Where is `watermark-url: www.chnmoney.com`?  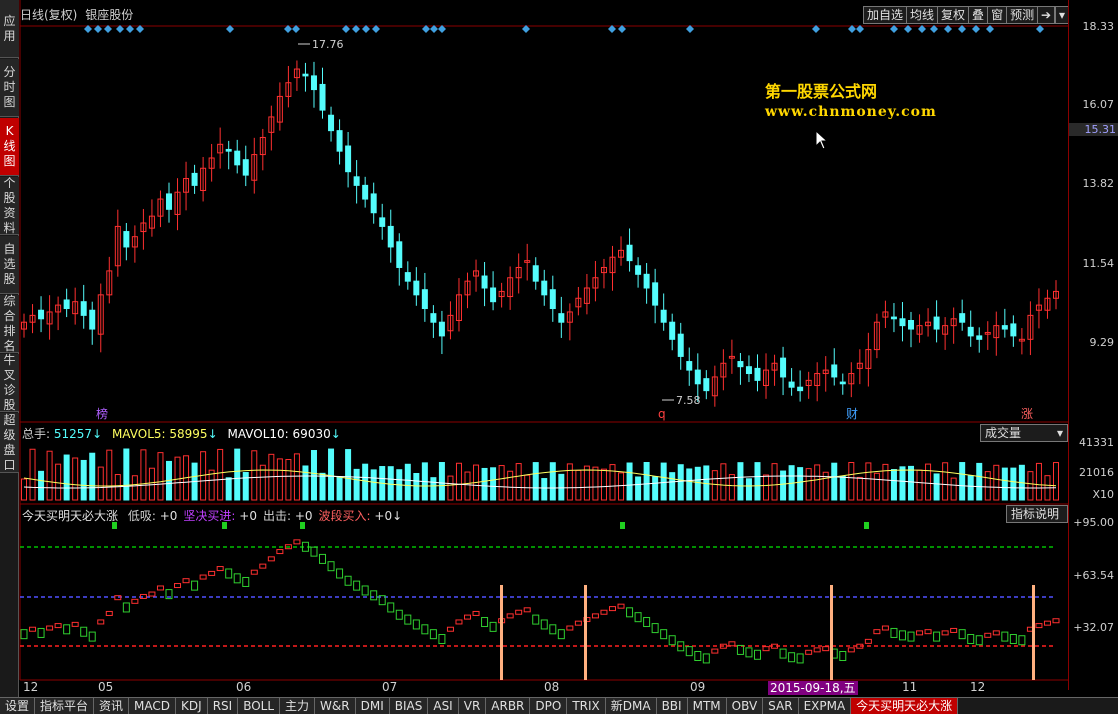
watermark-url: www.chnmoney.com is located at coordinates (851, 112).